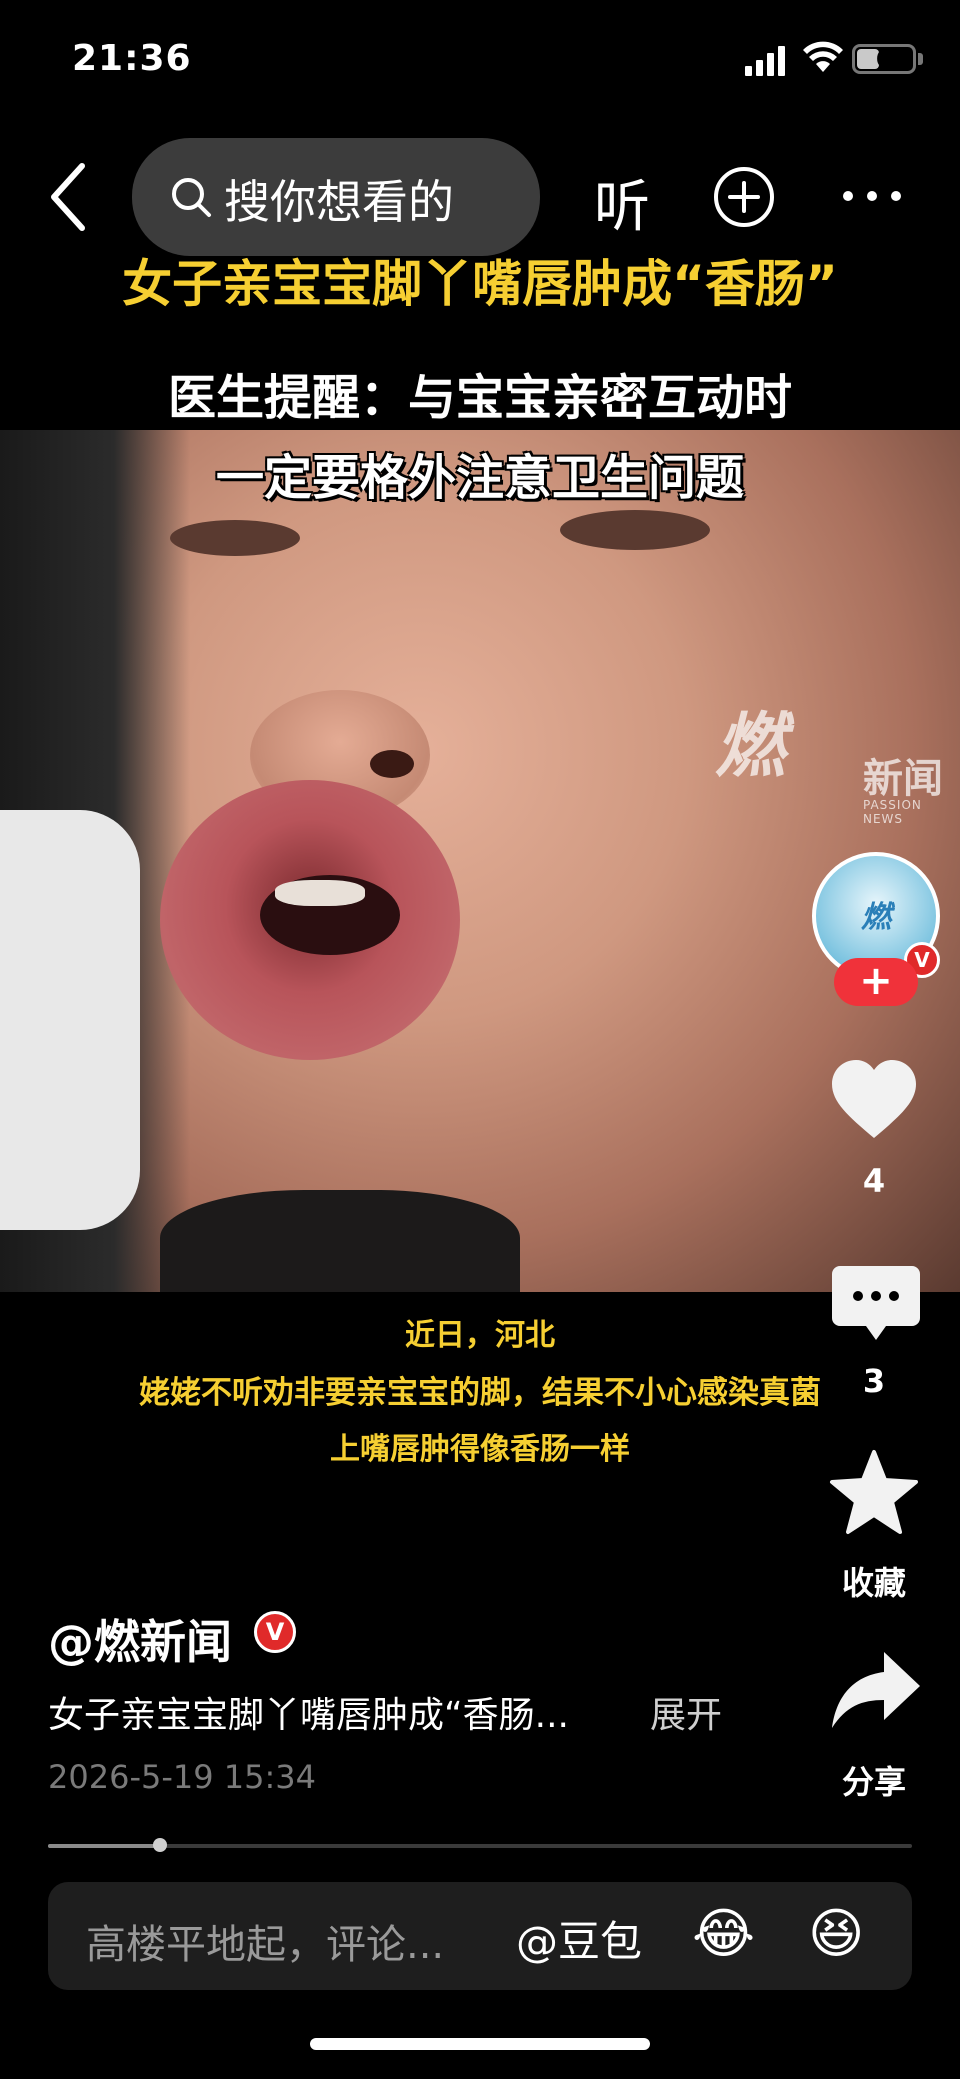 The width and height of the screenshot is (960, 2079). I want to click on search-icon, so click(191, 197).